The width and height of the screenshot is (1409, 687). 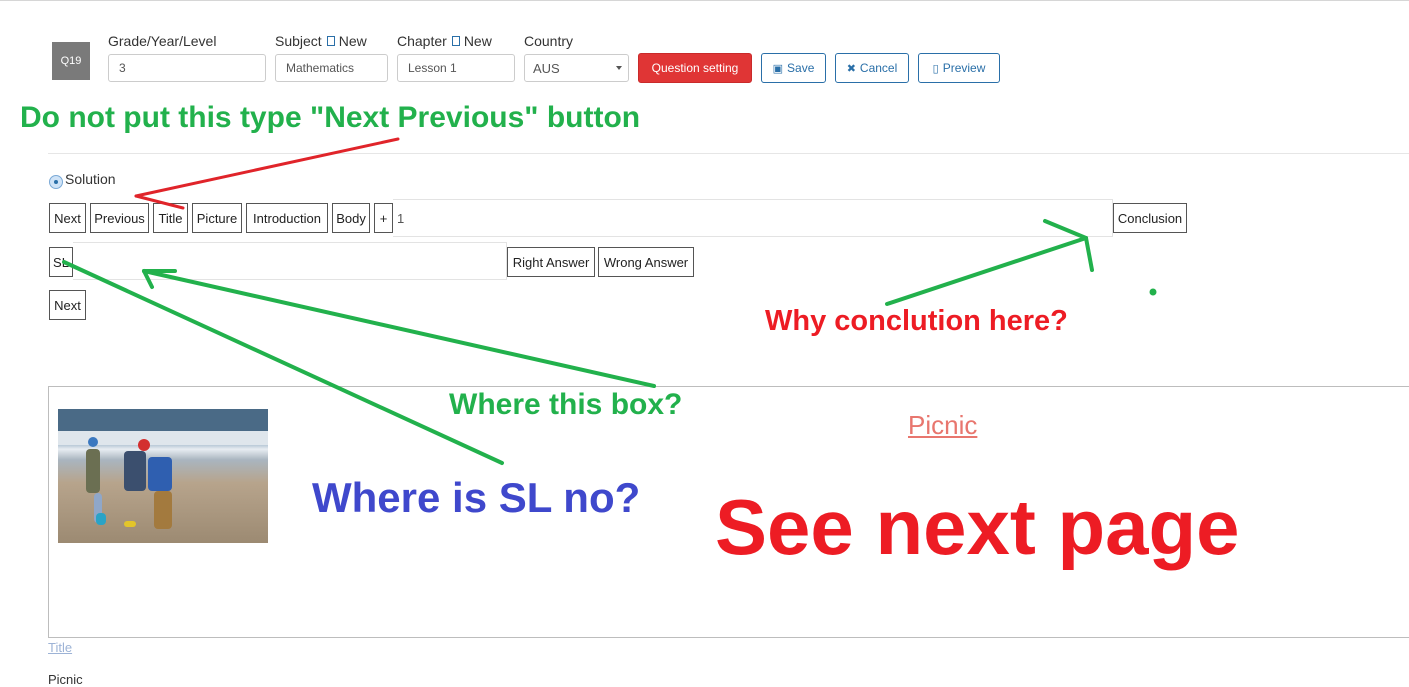 I want to click on solution-icon, so click(x=56, y=182).